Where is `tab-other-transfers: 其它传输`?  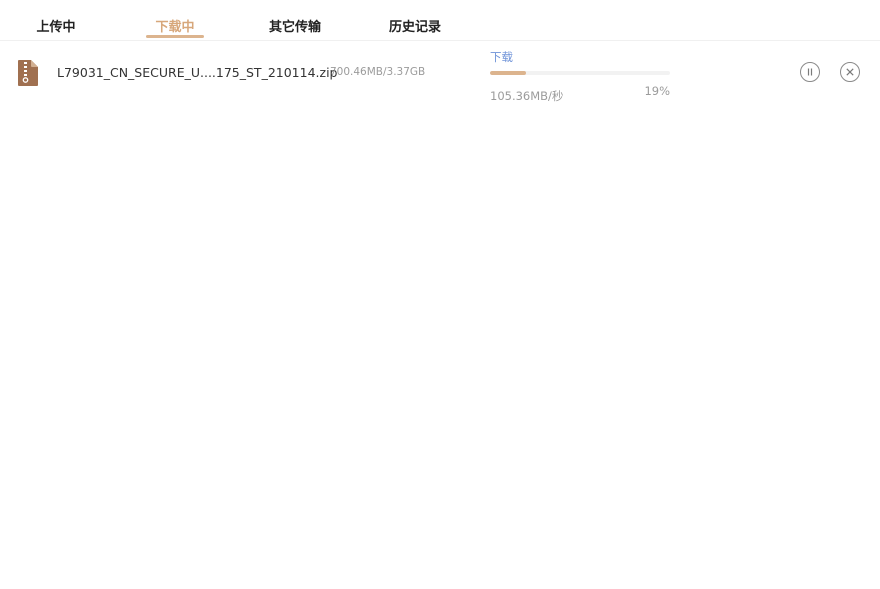 tab-other-transfers: 其它传输 is located at coordinates (295, 20).